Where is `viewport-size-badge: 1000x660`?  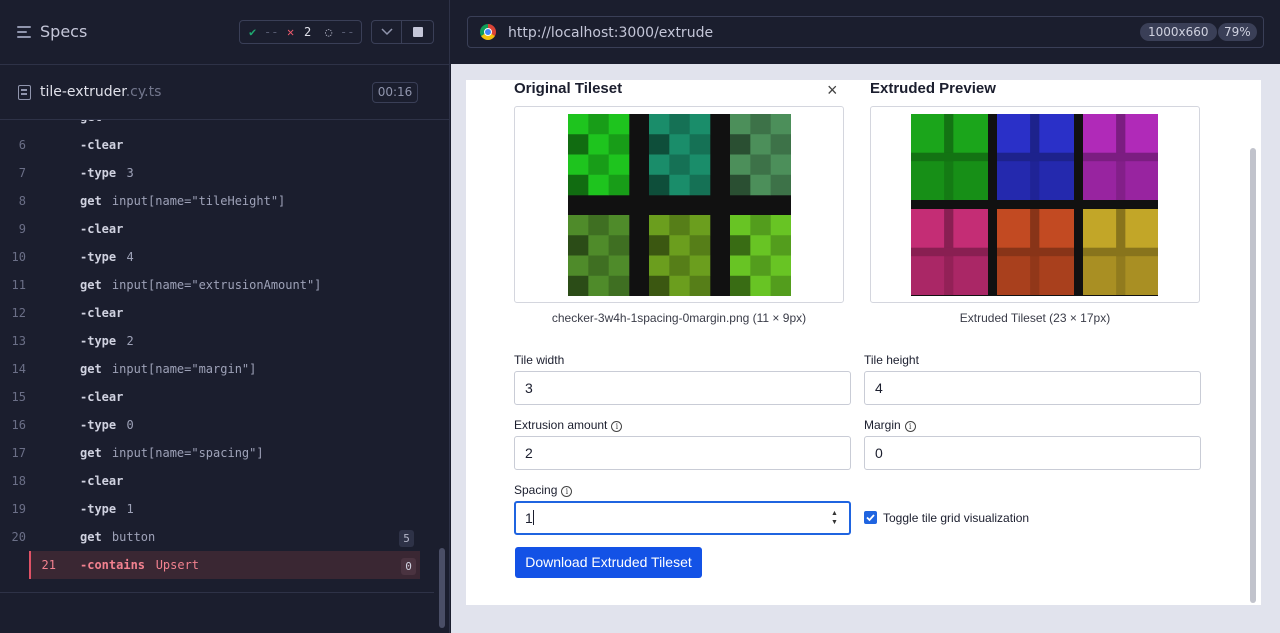 viewport-size-badge: 1000x660 is located at coordinates (1178, 32).